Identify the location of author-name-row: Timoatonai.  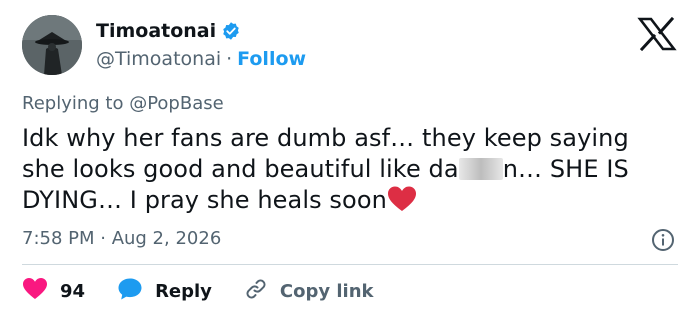
(168, 31).